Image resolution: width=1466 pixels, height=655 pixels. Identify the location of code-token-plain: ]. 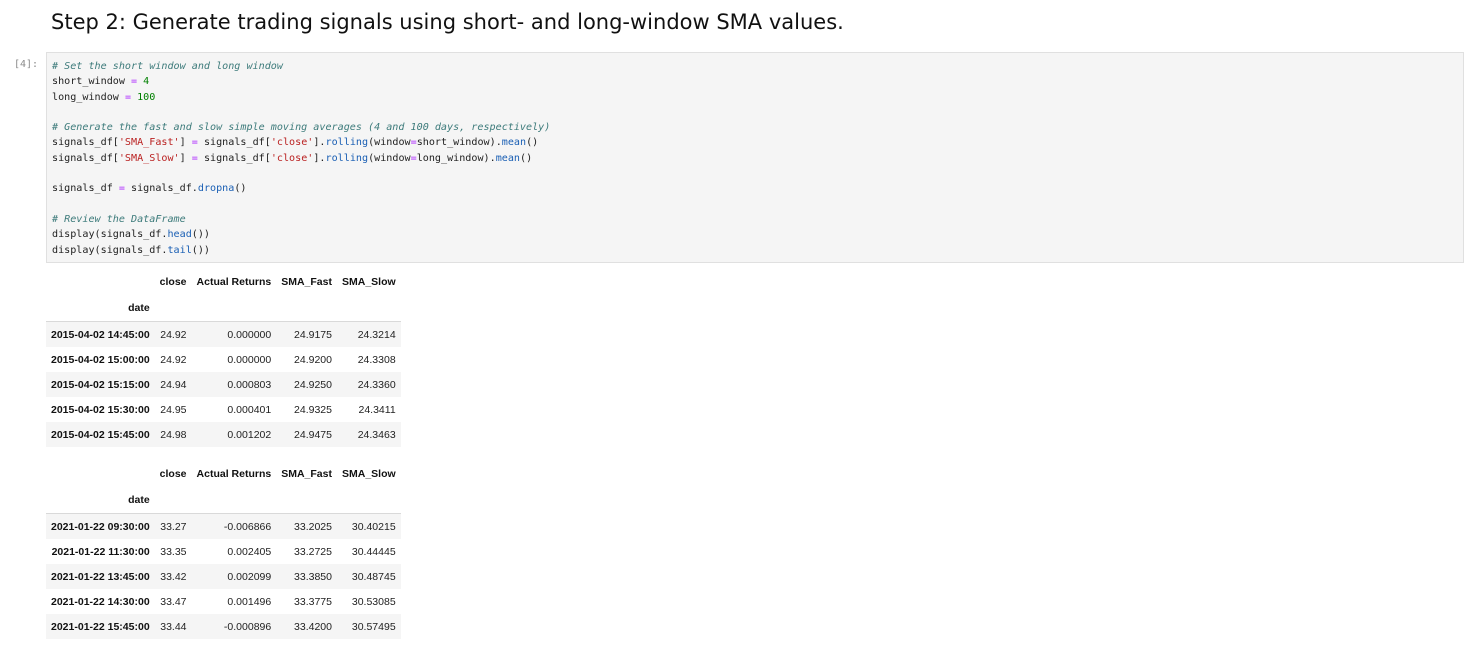
(185, 143).